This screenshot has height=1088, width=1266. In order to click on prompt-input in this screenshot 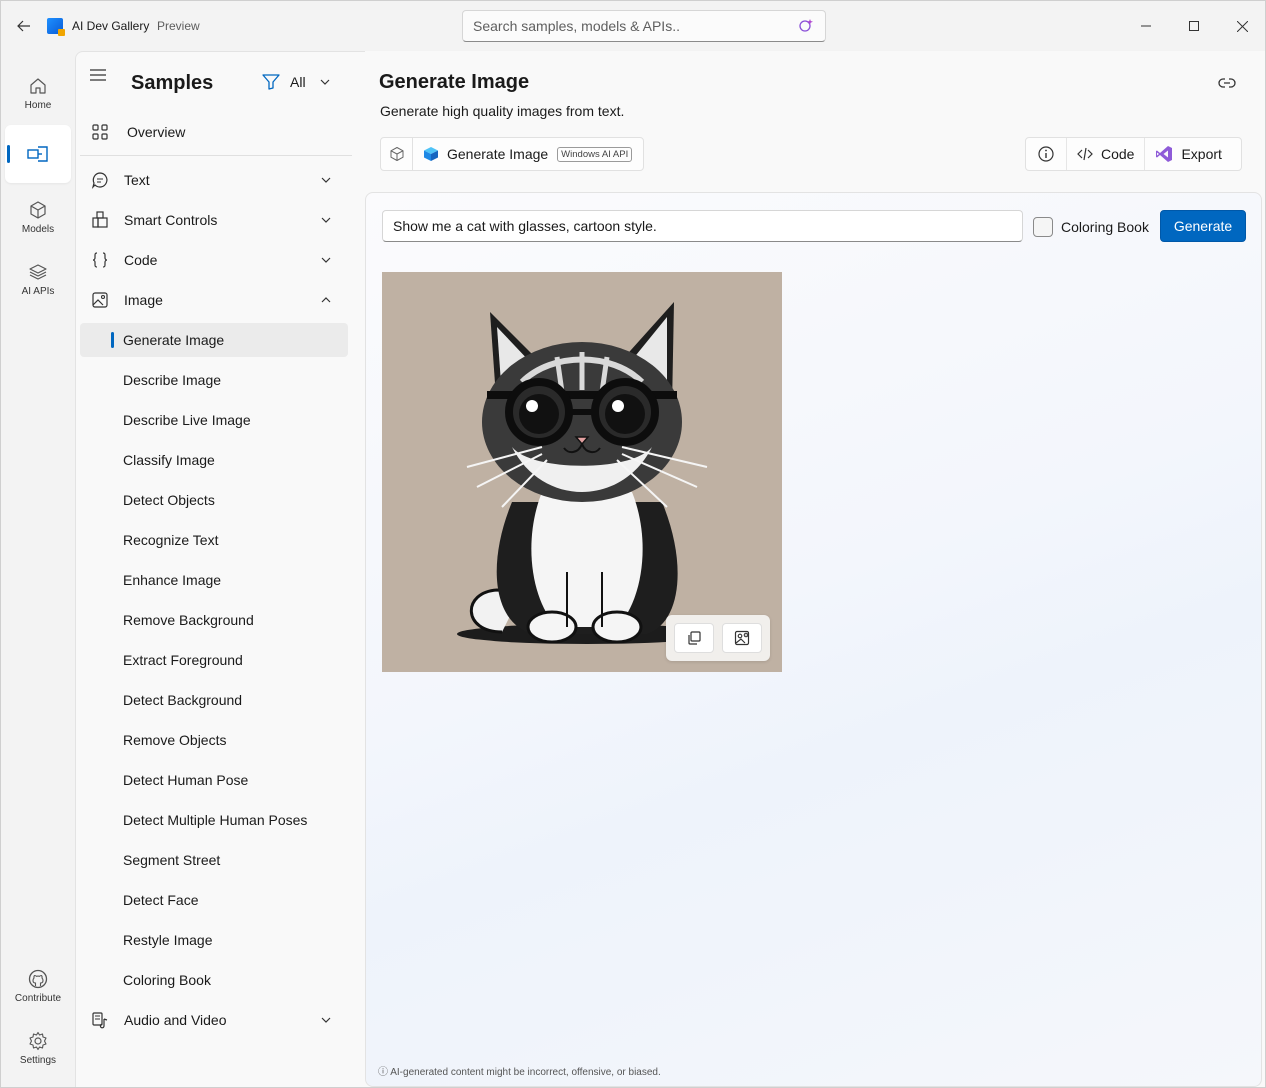, I will do `click(702, 226)`.